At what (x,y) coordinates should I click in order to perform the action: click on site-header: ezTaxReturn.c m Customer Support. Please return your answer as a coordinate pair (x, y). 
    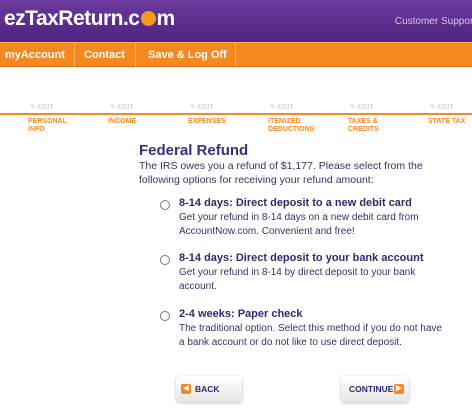
    Looking at the image, I should click on (236, 21).